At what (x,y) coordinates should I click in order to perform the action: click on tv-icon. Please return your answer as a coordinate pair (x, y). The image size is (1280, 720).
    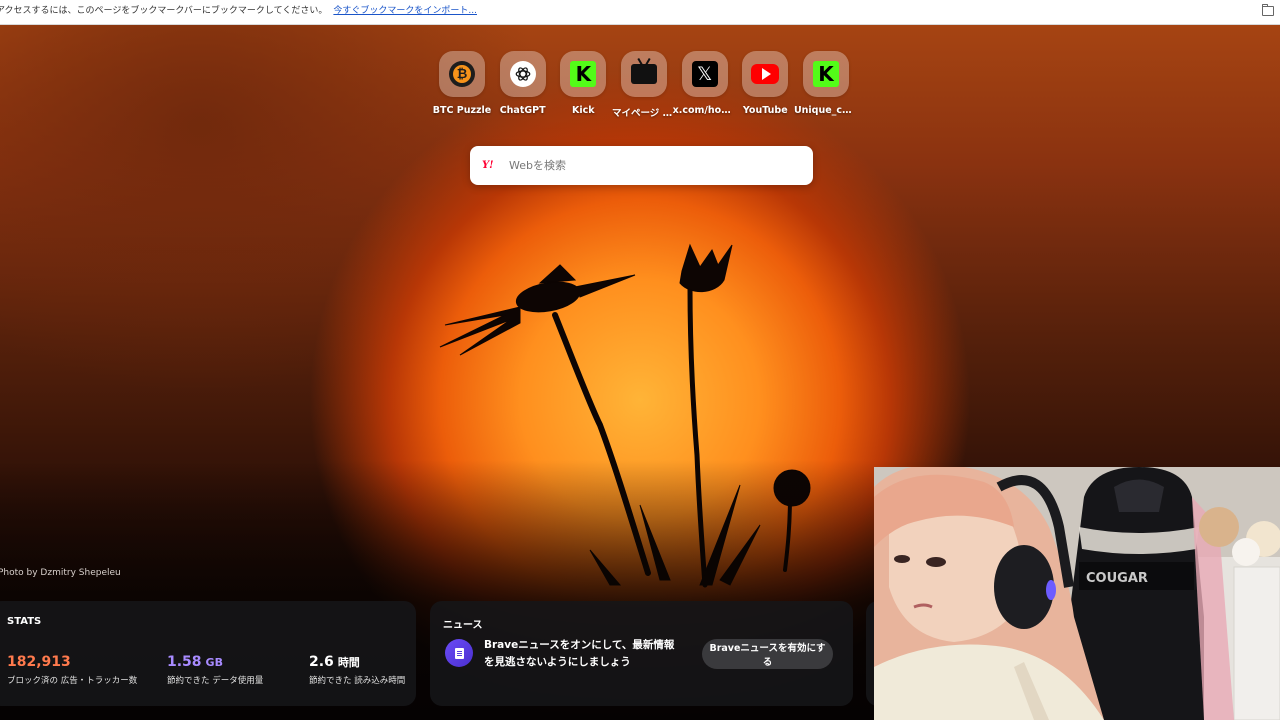
    Looking at the image, I should click on (643, 74).